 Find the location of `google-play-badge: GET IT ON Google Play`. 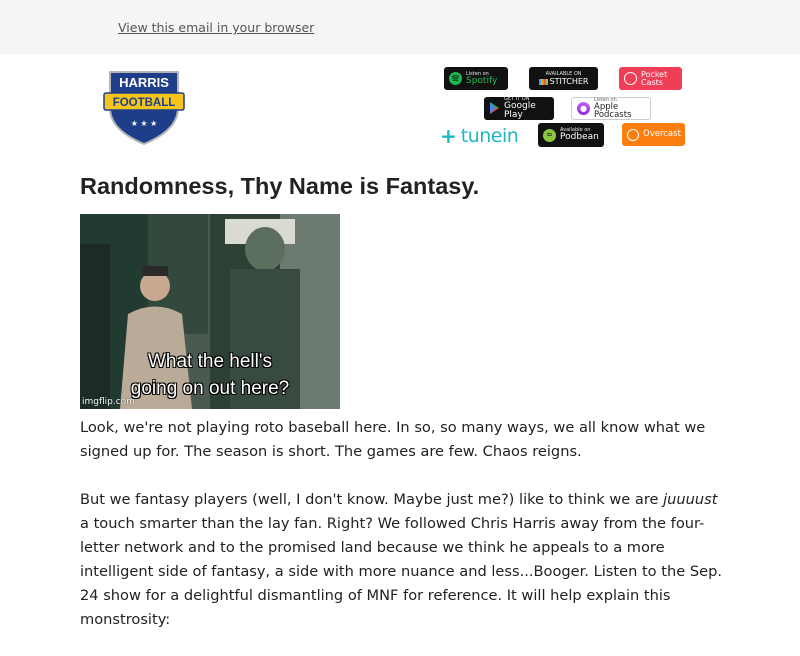

google-play-badge: GET IT ON Google Play is located at coordinates (519, 108).